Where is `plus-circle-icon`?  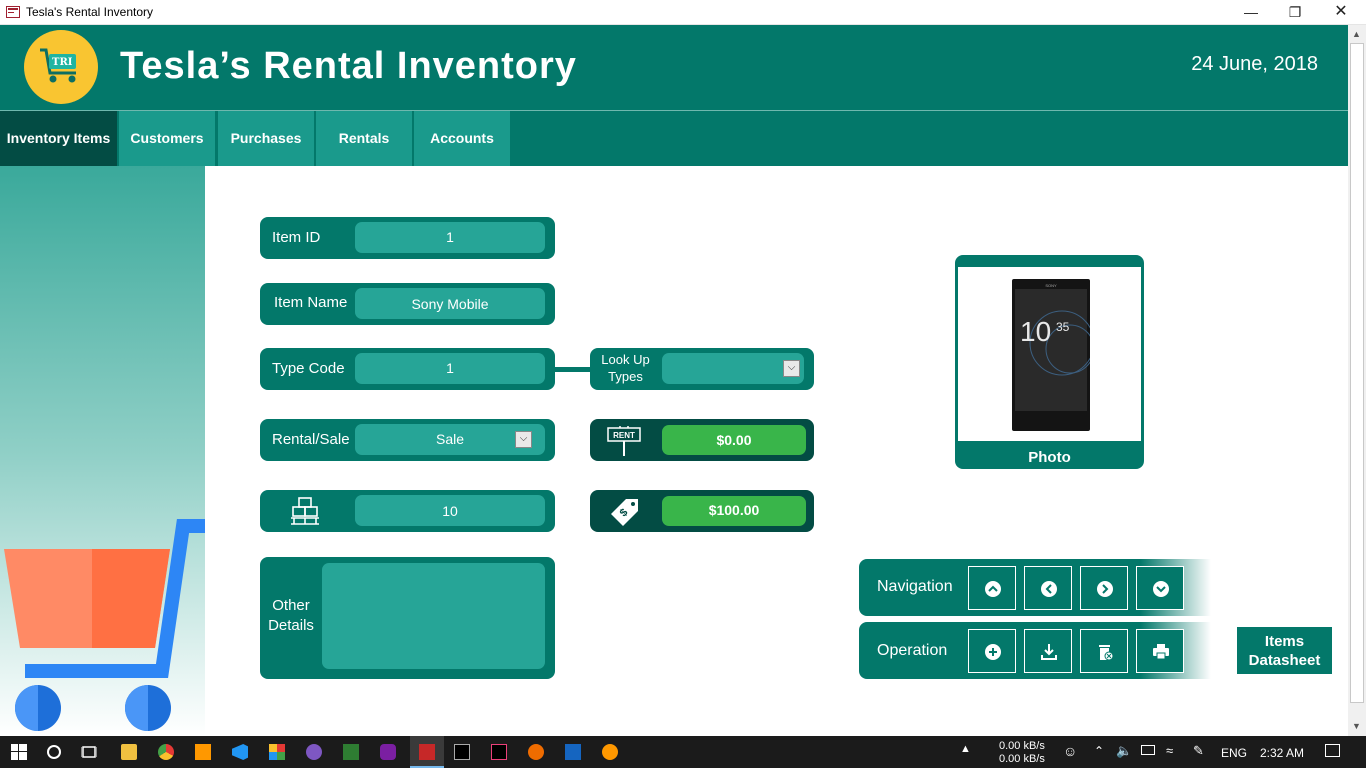 plus-circle-icon is located at coordinates (993, 652).